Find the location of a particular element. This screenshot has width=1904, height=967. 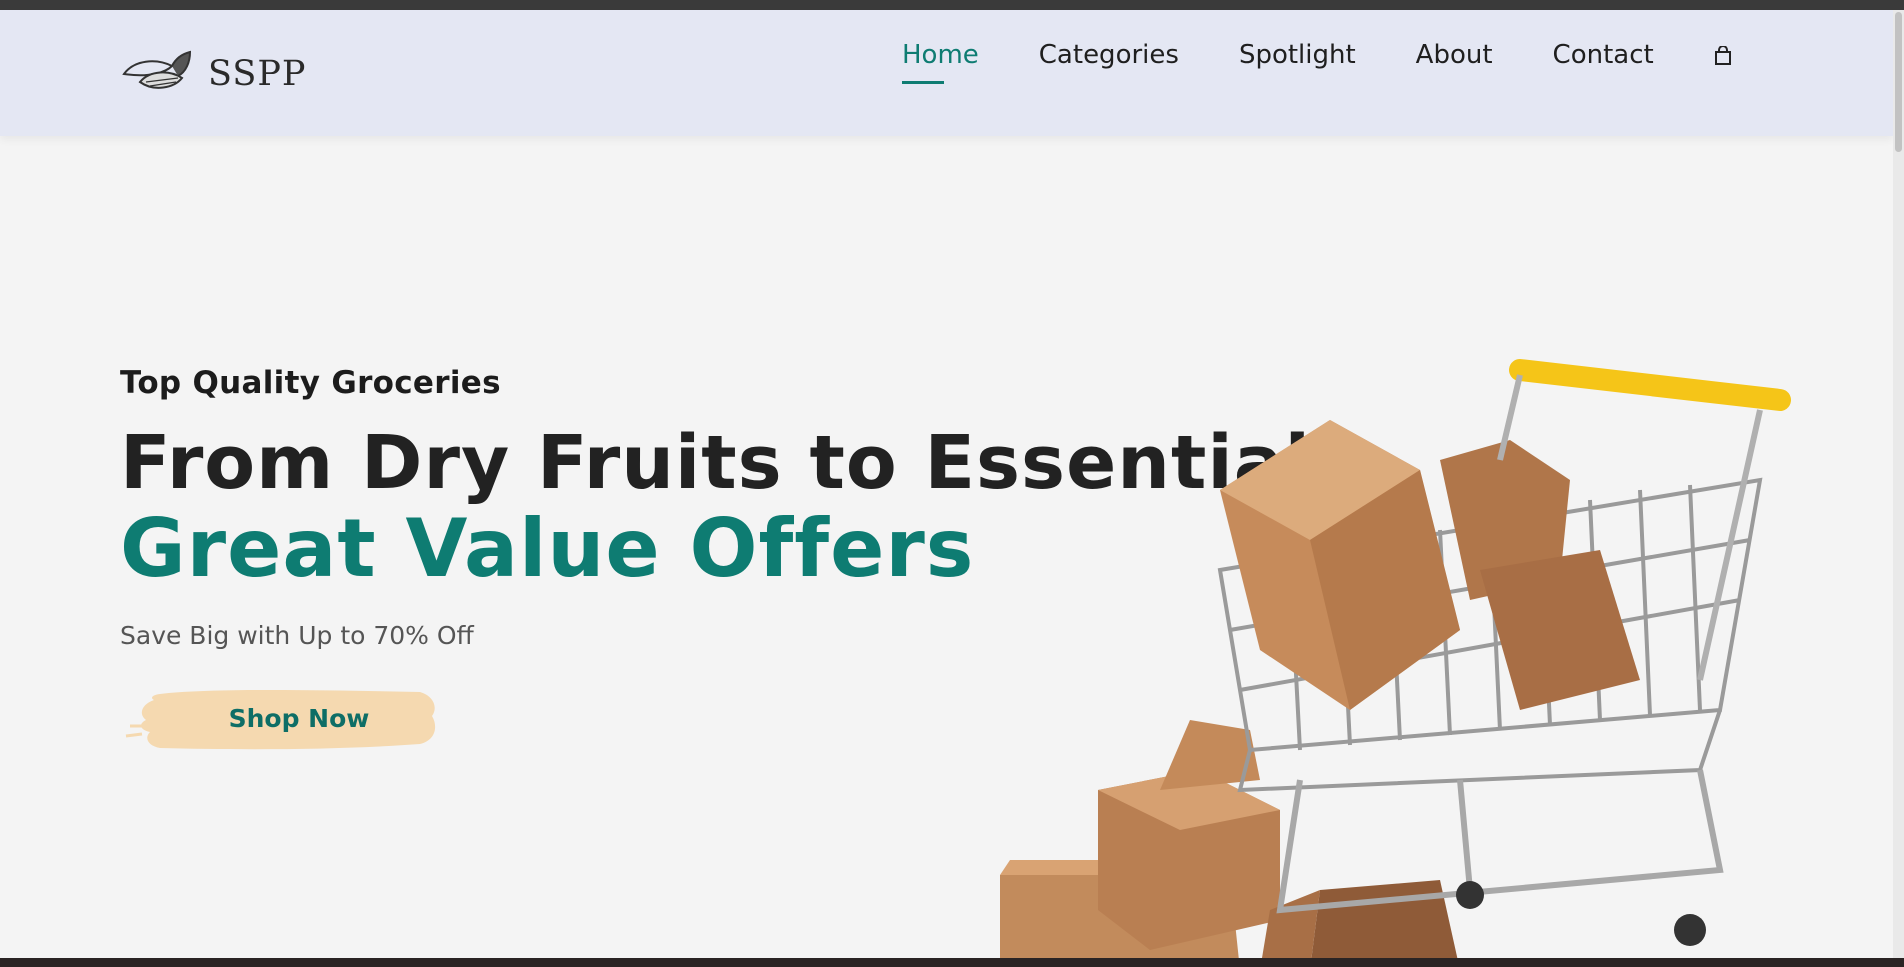

cart-boxes is located at coordinates (1430, 565).